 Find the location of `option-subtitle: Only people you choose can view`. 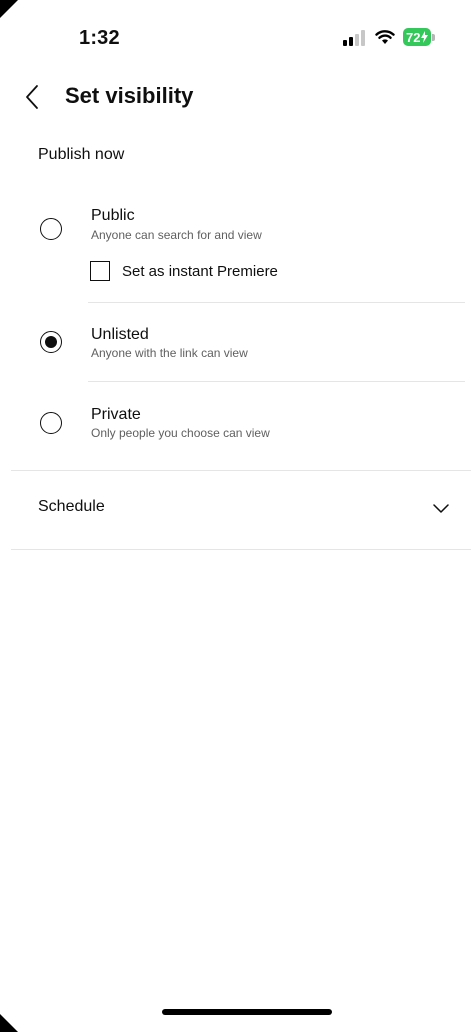

option-subtitle: Only people you choose can view is located at coordinates (180, 433).